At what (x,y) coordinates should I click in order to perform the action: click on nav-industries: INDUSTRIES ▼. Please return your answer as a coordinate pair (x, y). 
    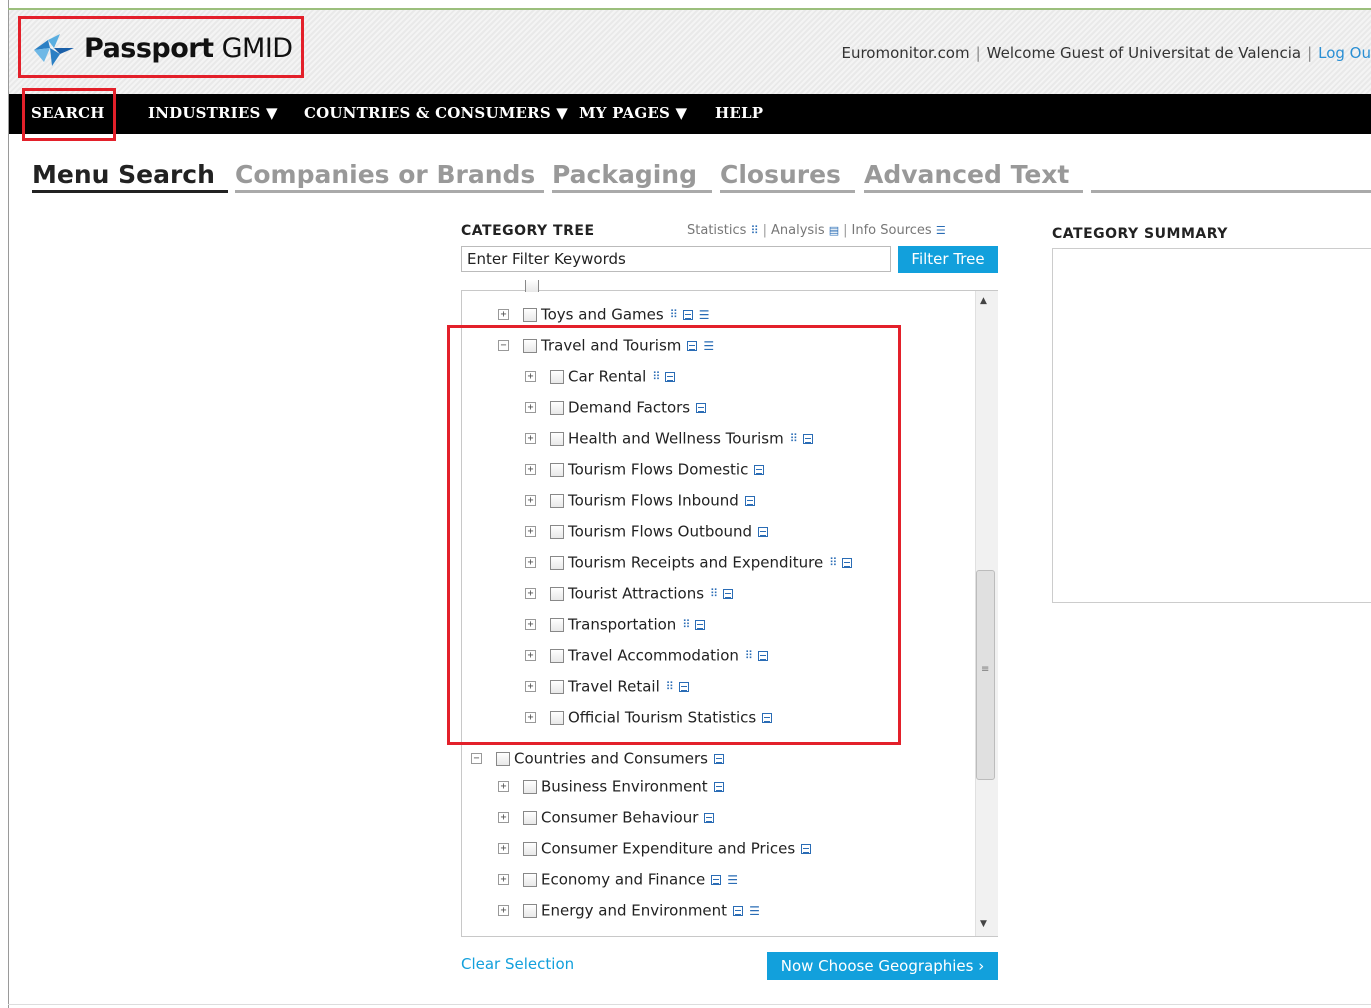
    Looking at the image, I should click on (213, 113).